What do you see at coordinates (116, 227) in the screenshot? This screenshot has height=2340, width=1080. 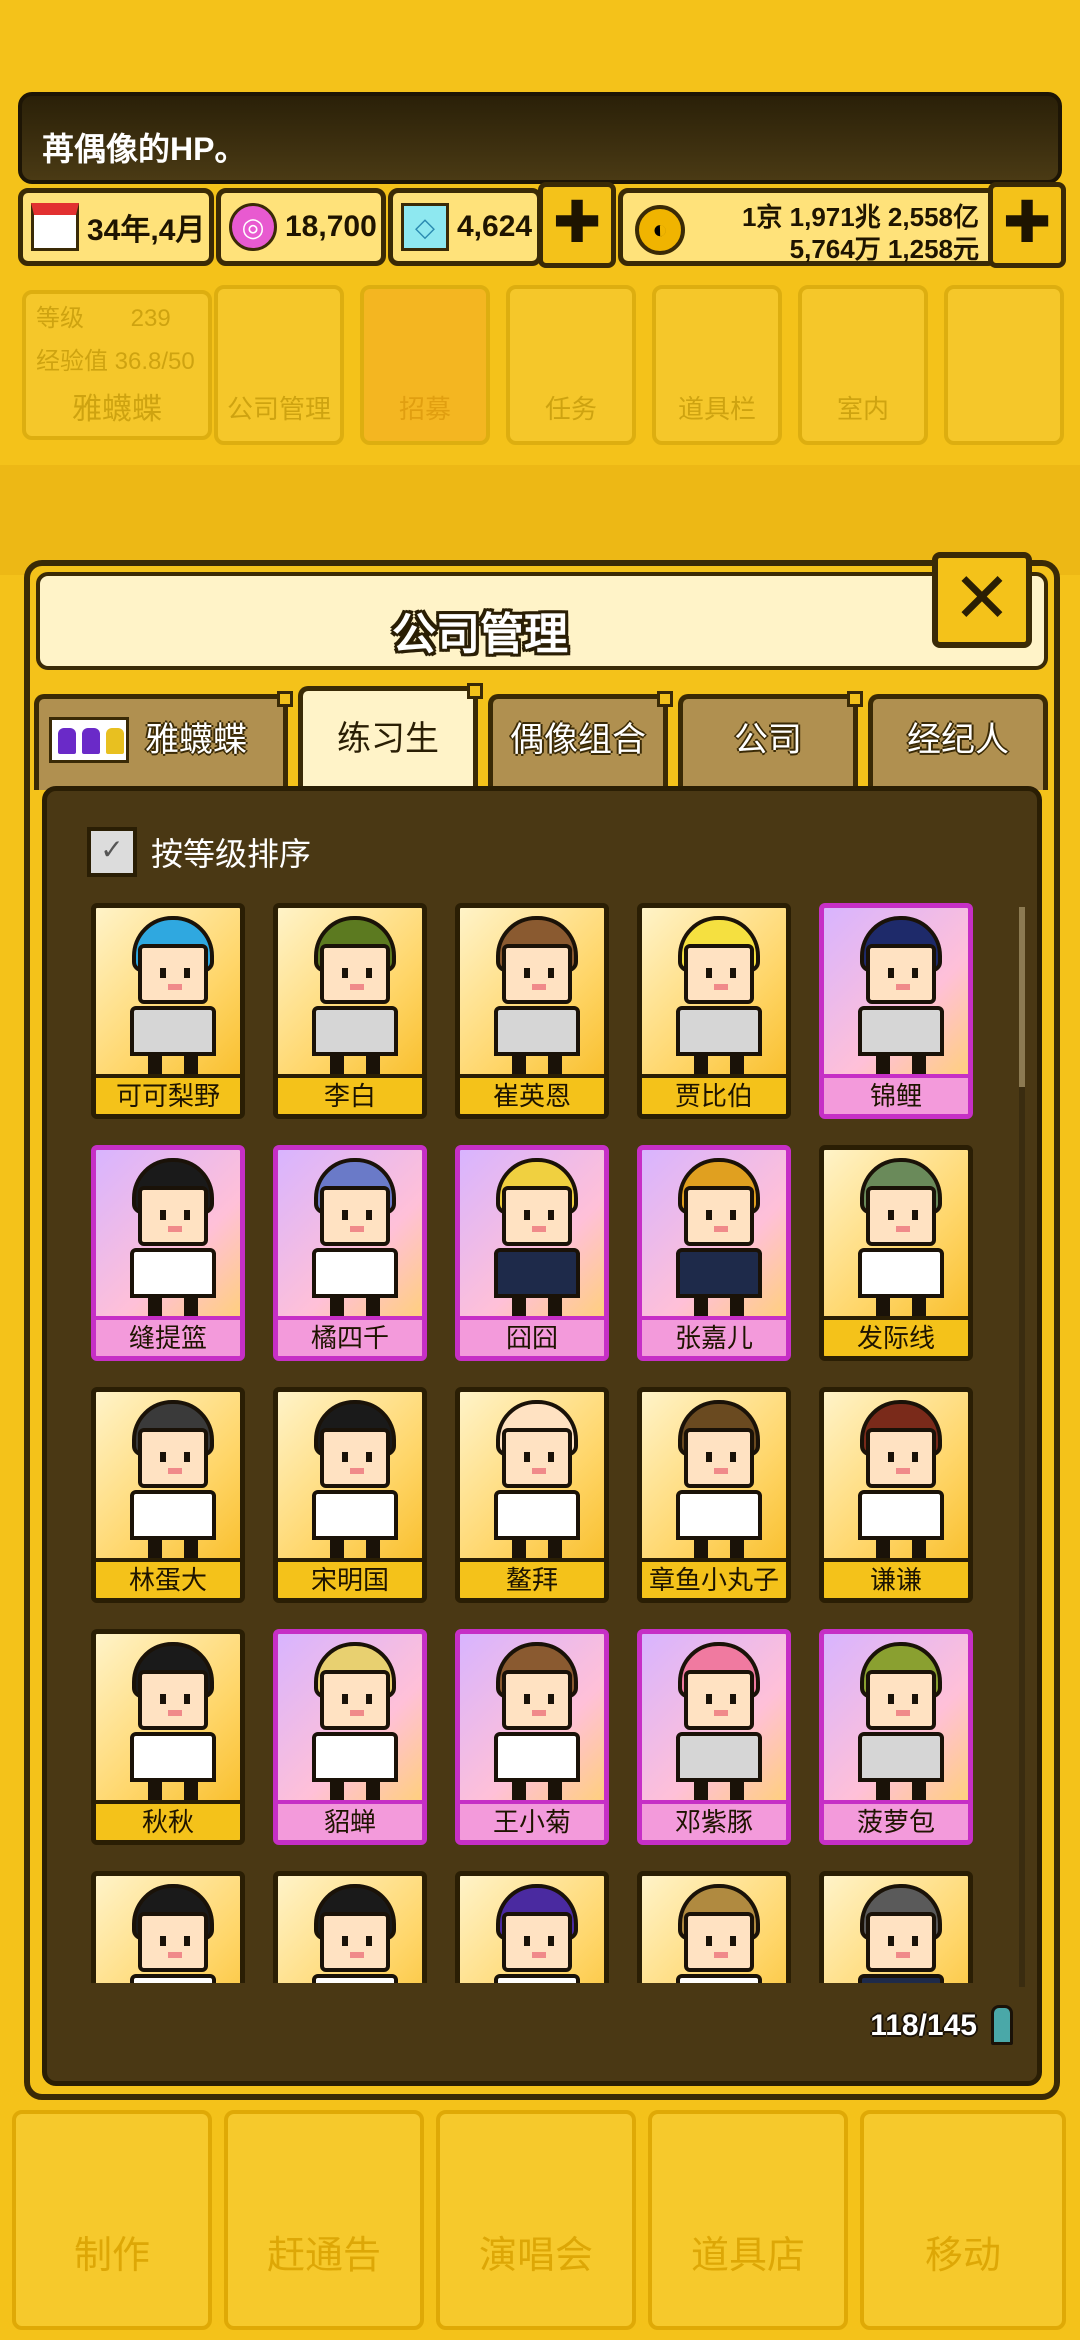 I see `date-display: 34年,4月` at bounding box center [116, 227].